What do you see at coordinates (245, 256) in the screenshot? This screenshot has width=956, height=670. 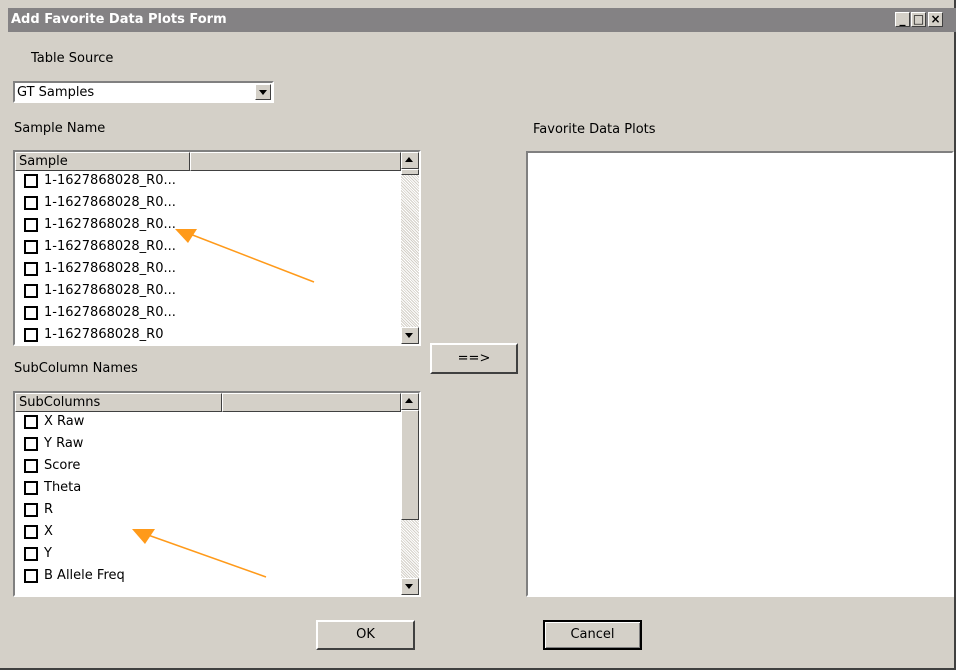 I see `annotation-arrow-samples` at bounding box center [245, 256].